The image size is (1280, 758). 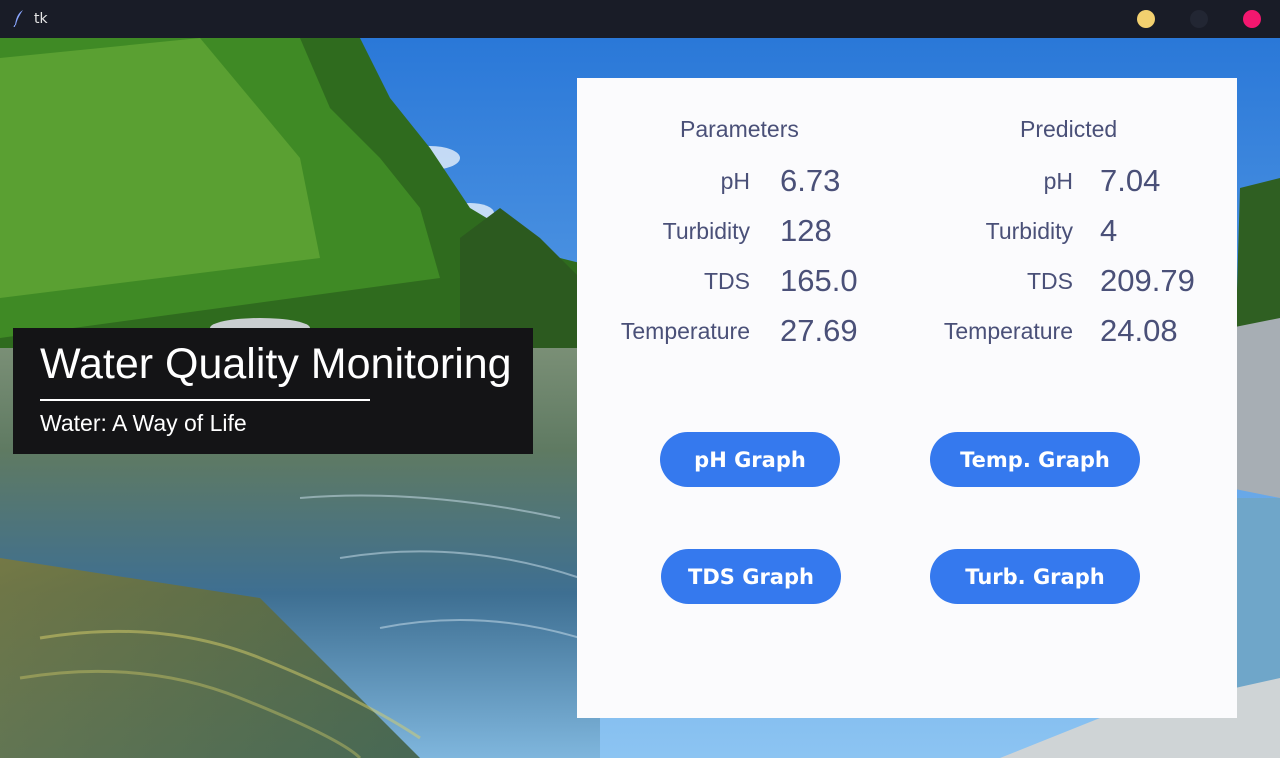 I want to click on ph-graph-button: pH Graph, so click(x=750, y=459).